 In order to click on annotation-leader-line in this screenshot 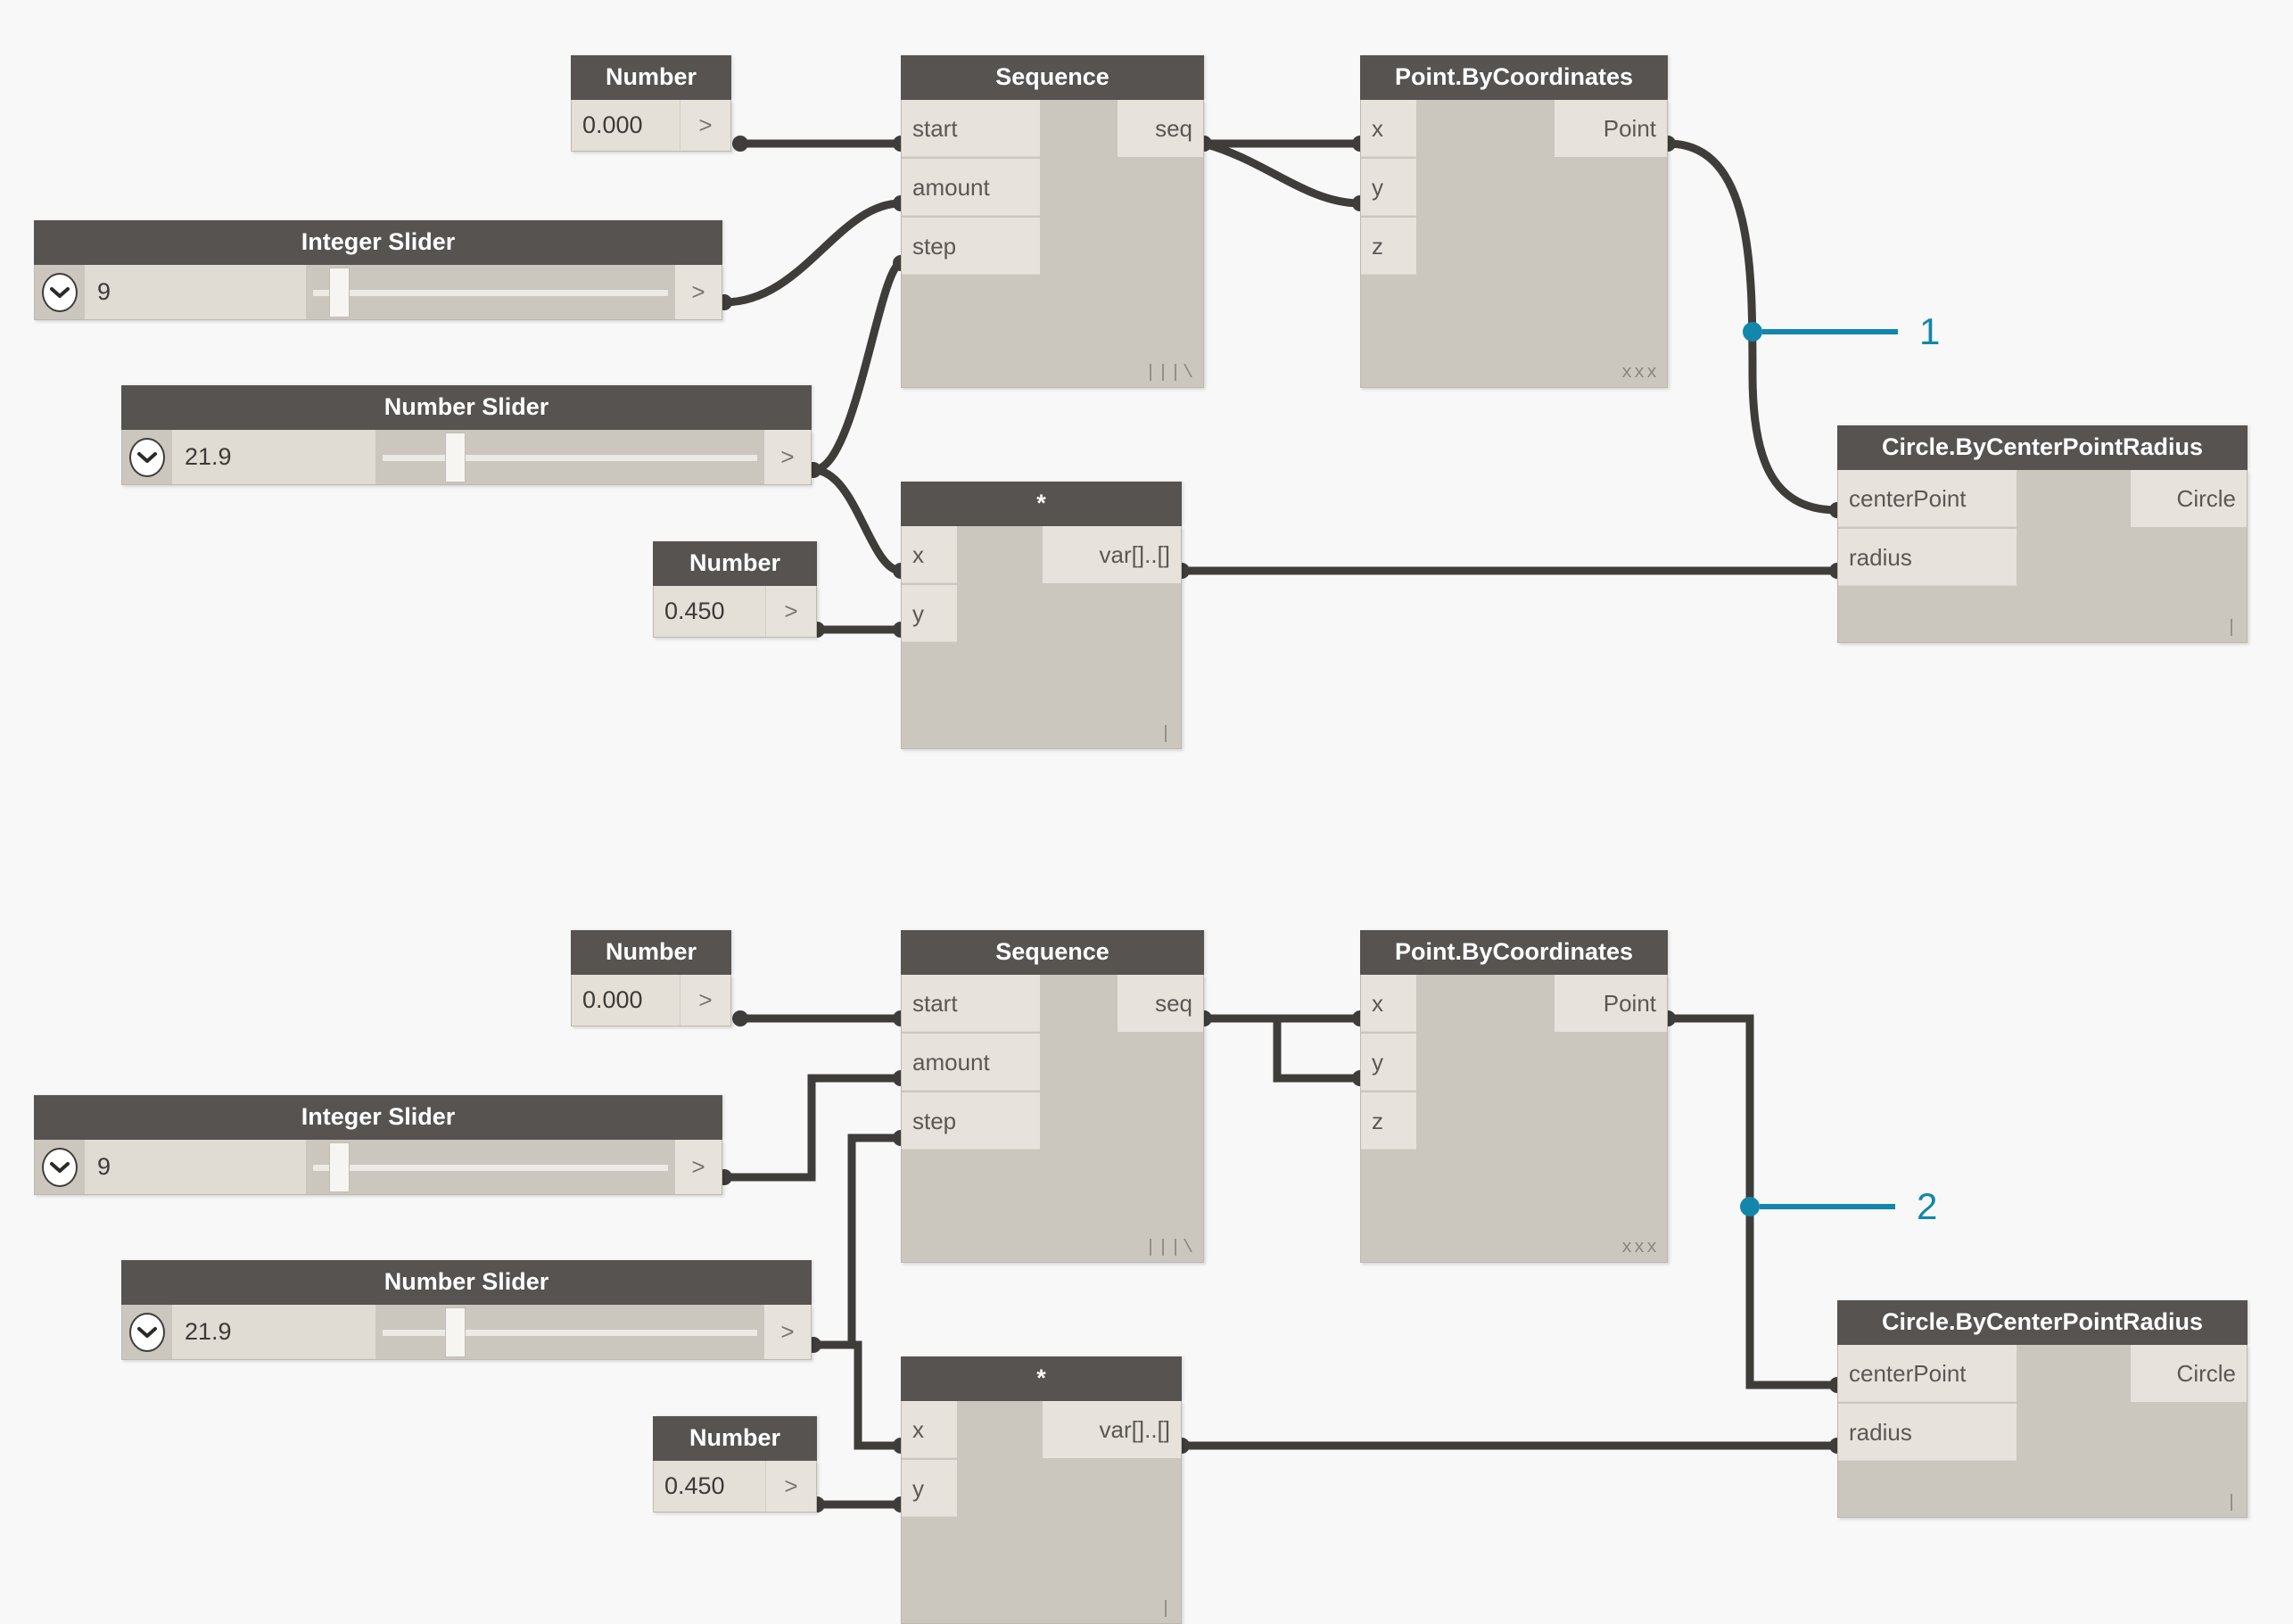, I will do `click(1827, 1206)`.